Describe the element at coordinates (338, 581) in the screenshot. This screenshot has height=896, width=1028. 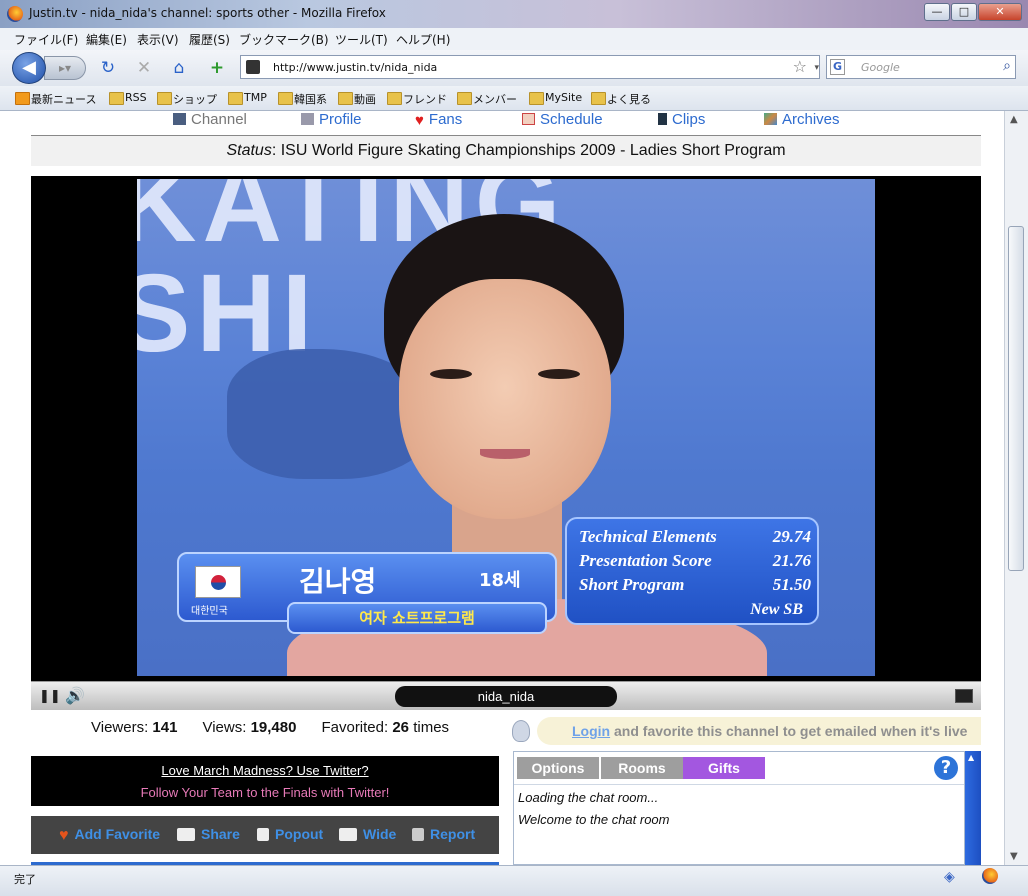
I see `skater-name: 김나영` at that location.